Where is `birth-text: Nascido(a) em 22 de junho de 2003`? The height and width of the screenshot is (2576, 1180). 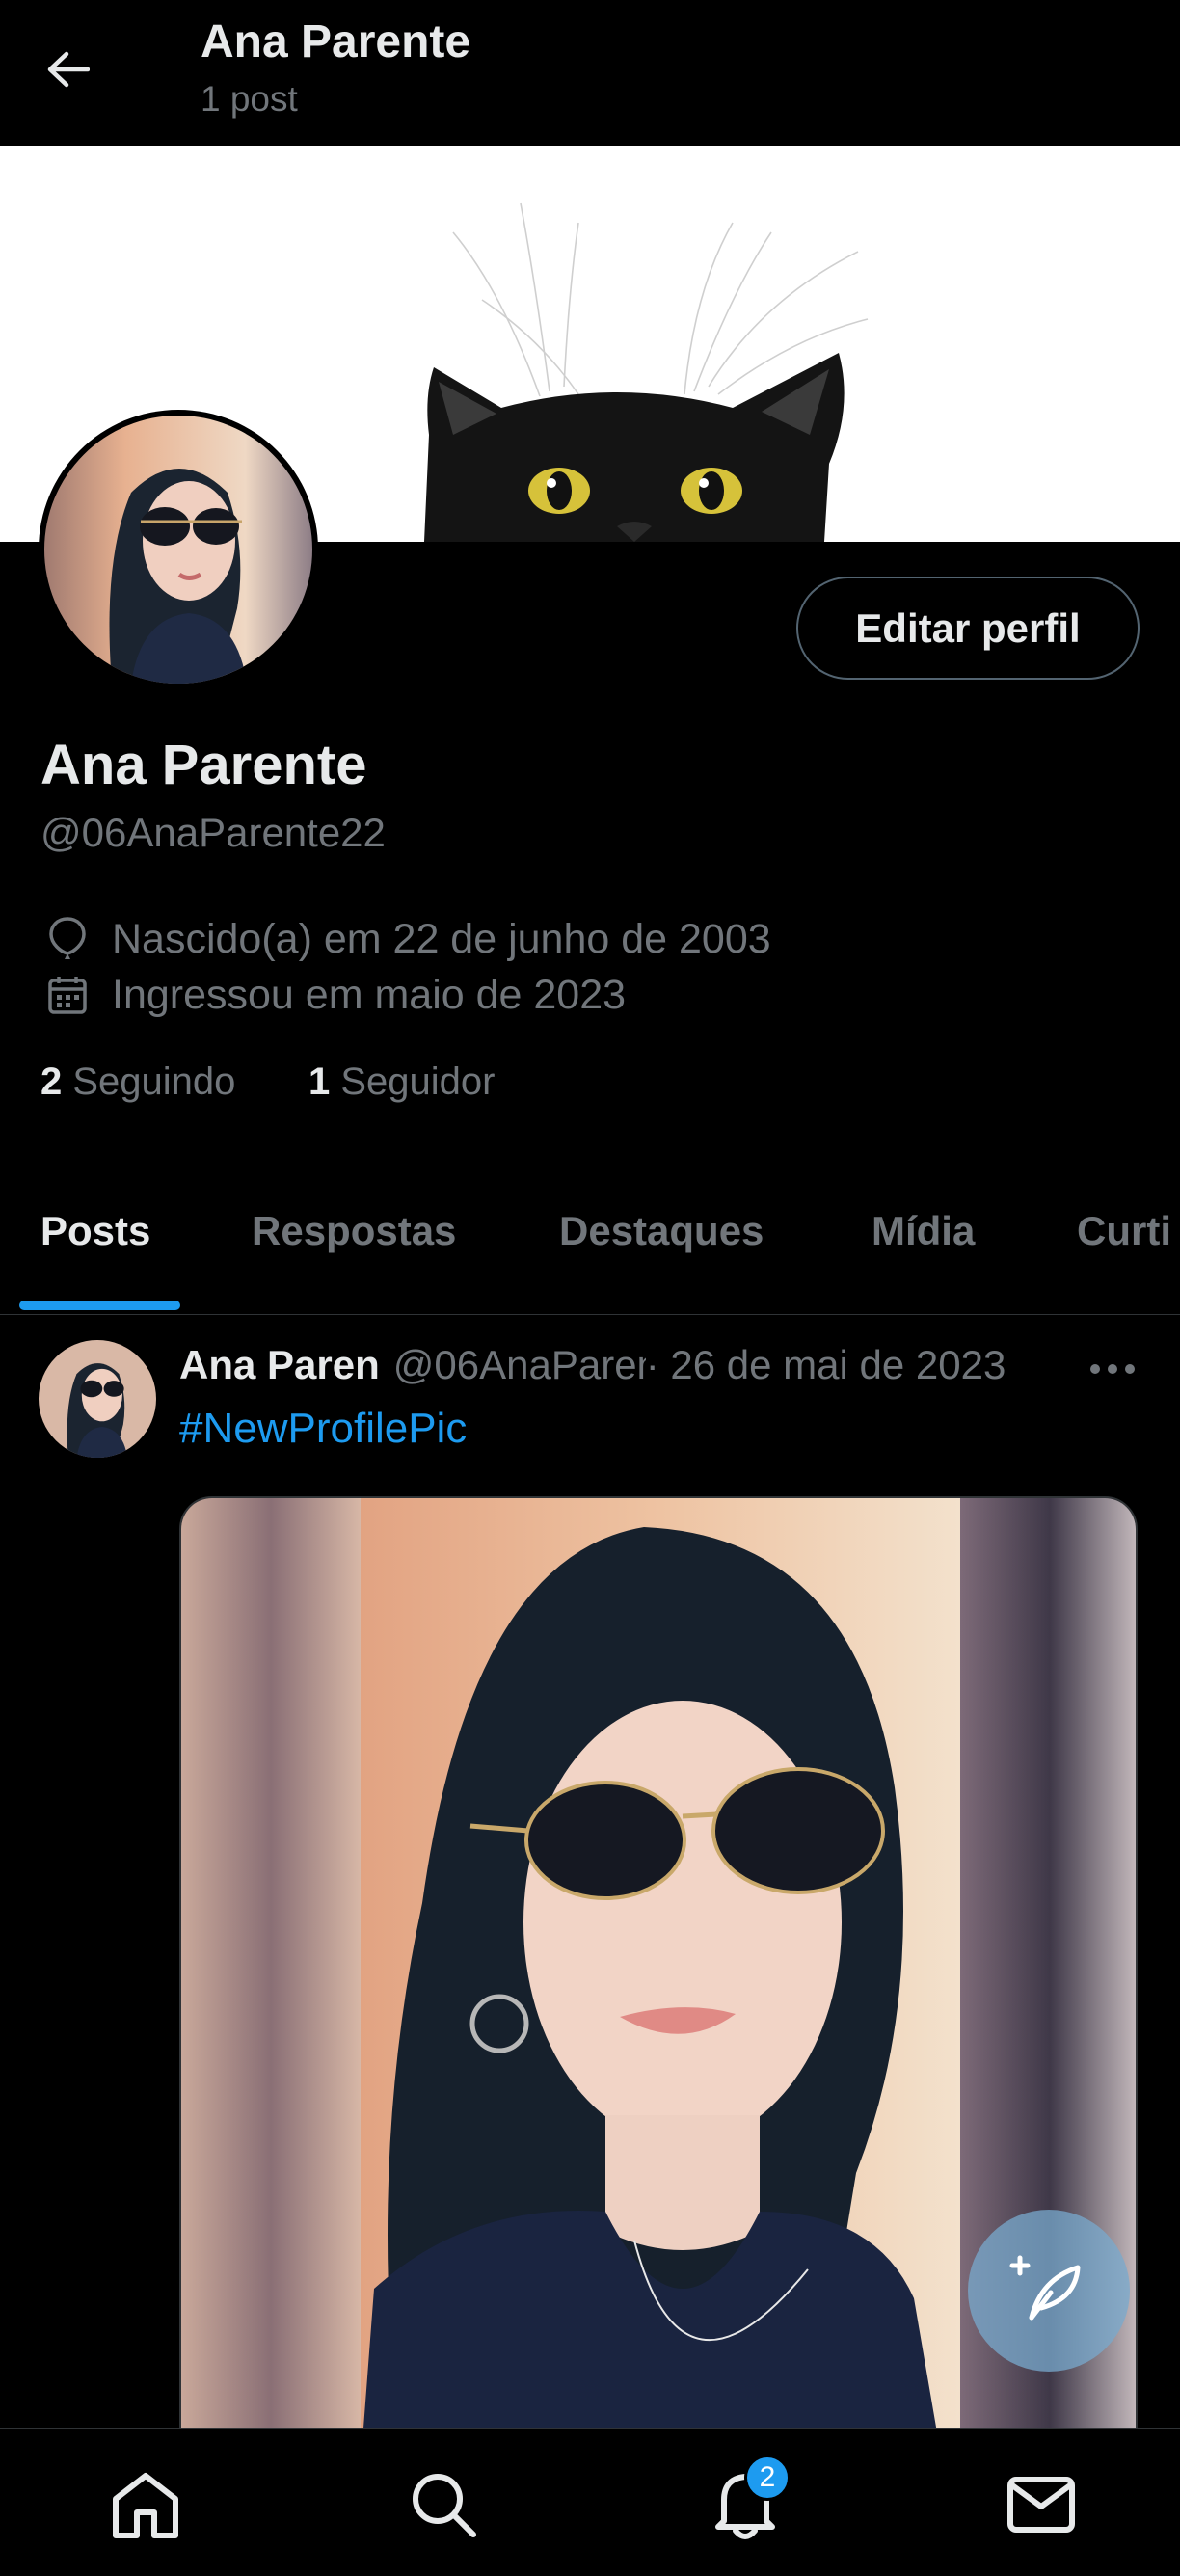 birth-text: Nascido(a) em 22 de junho de 2003 is located at coordinates (441, 939).